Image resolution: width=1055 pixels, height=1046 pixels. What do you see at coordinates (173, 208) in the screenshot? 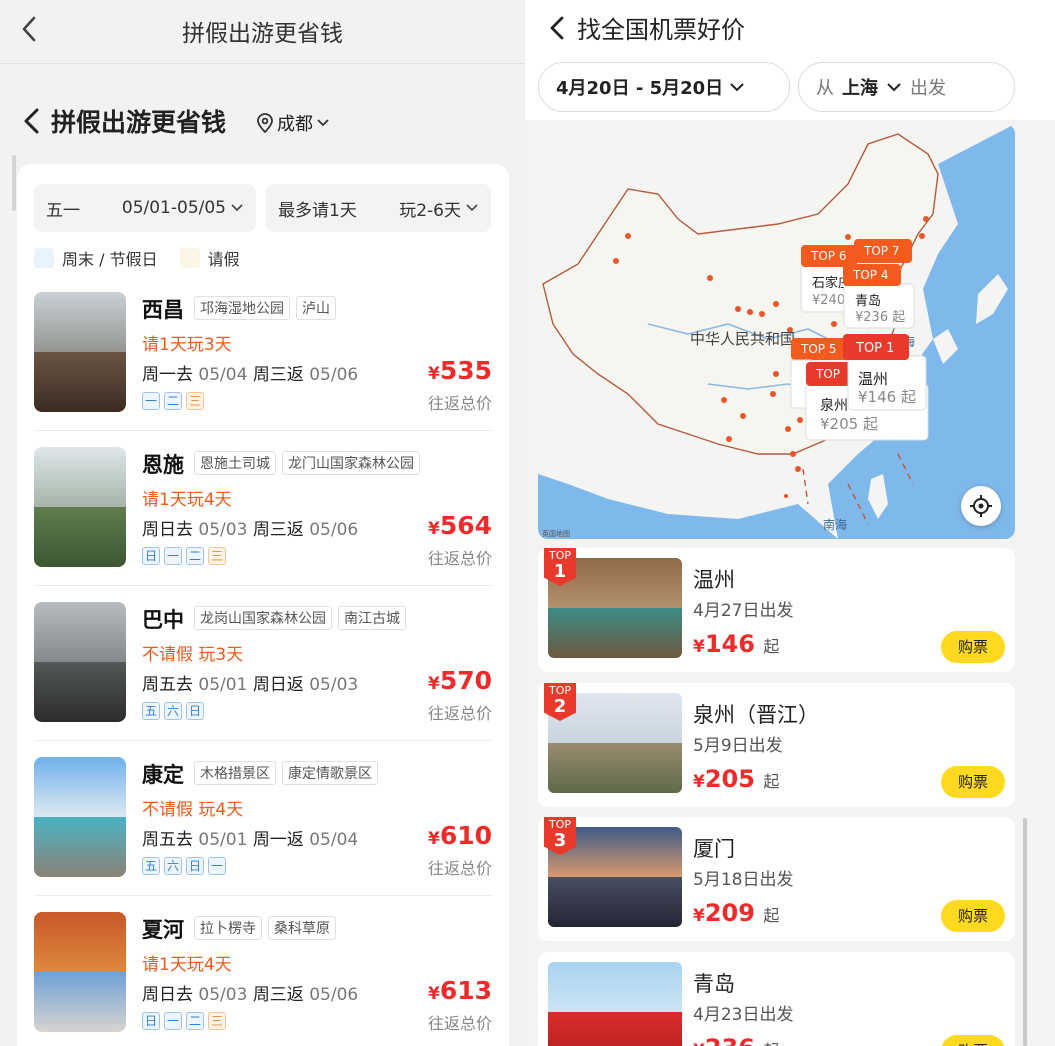
I see `holiday-dates: 05/01-05/05` at bounding box center [173, 208].